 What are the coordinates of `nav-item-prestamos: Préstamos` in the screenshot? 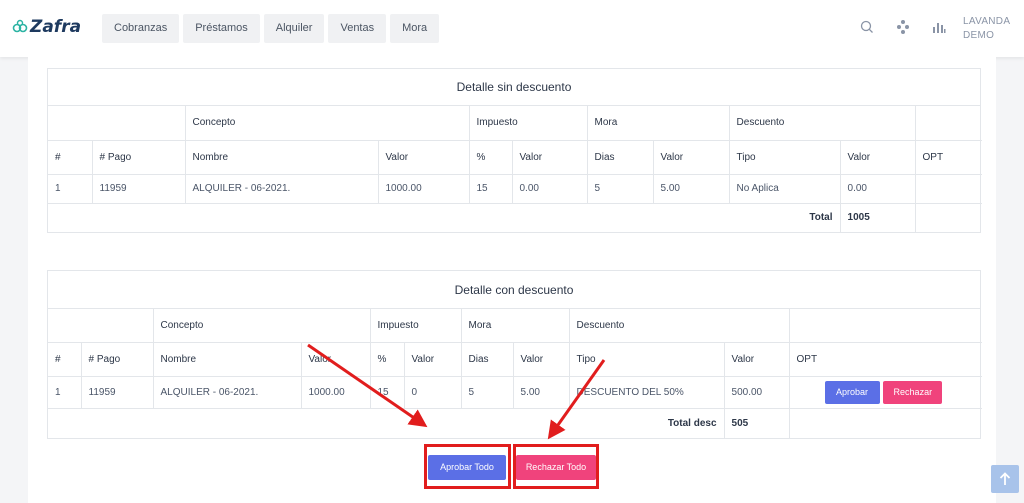 It's located at (221, 28).